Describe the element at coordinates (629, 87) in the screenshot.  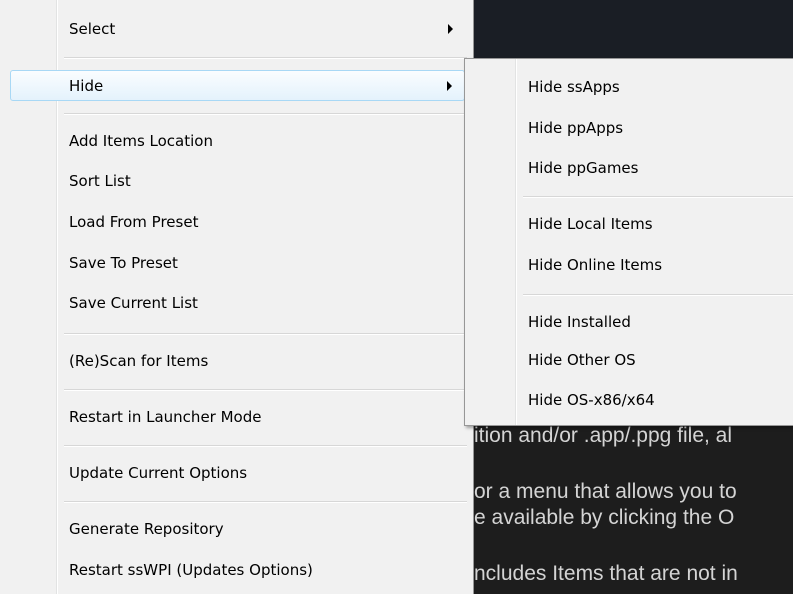
I see `submenu-item-hide-ssapps: Hide ssApps` at that location.